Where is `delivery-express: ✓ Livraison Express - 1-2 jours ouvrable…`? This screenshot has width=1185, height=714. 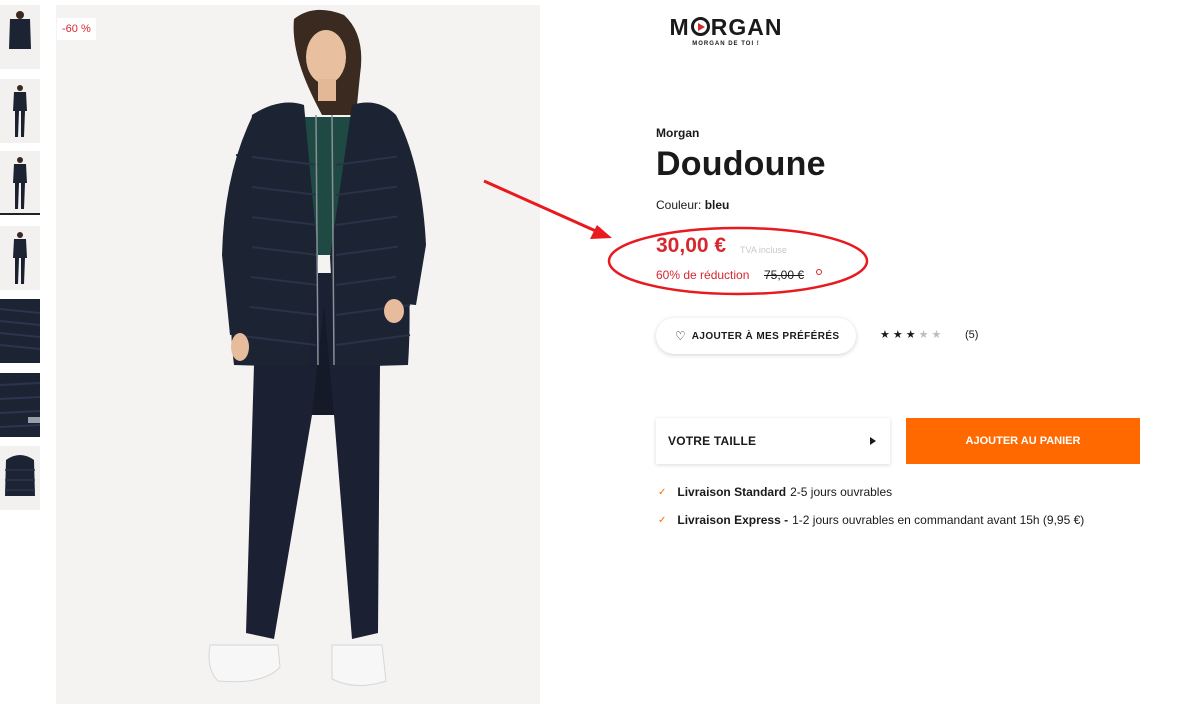 delivery-express: ✓ Livraison Express - 1-2 jours ouvrable… is located at coordinates (871, 520).